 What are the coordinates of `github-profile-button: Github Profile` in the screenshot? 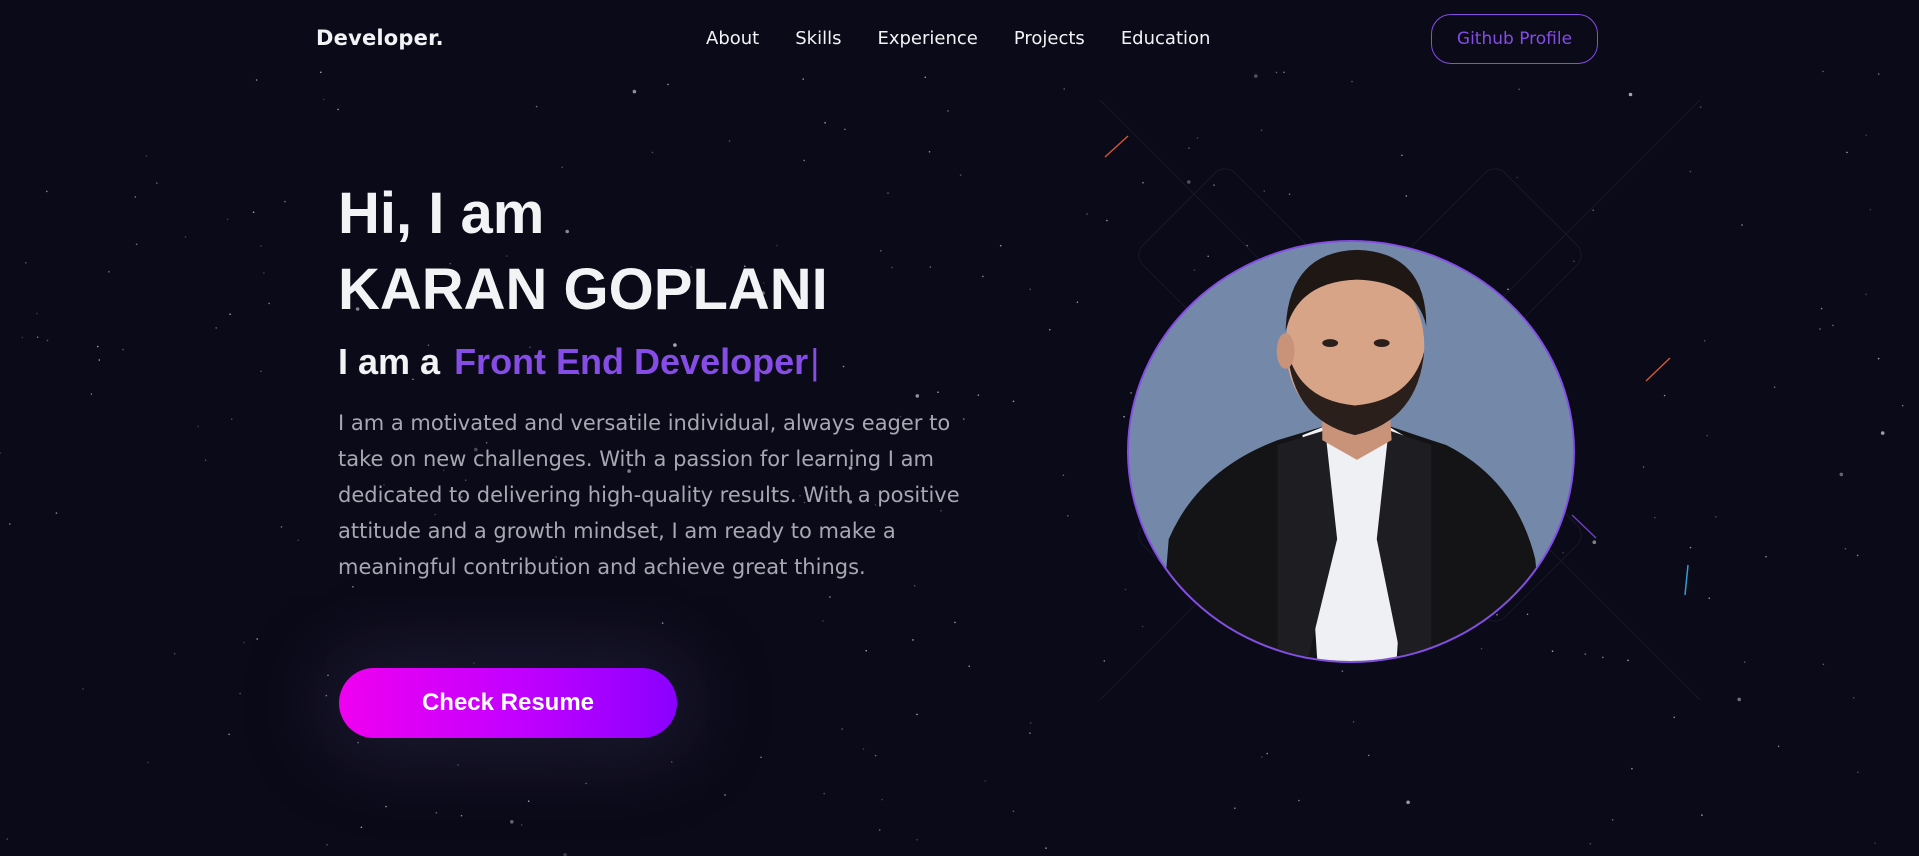 It's located at (1514, 39).